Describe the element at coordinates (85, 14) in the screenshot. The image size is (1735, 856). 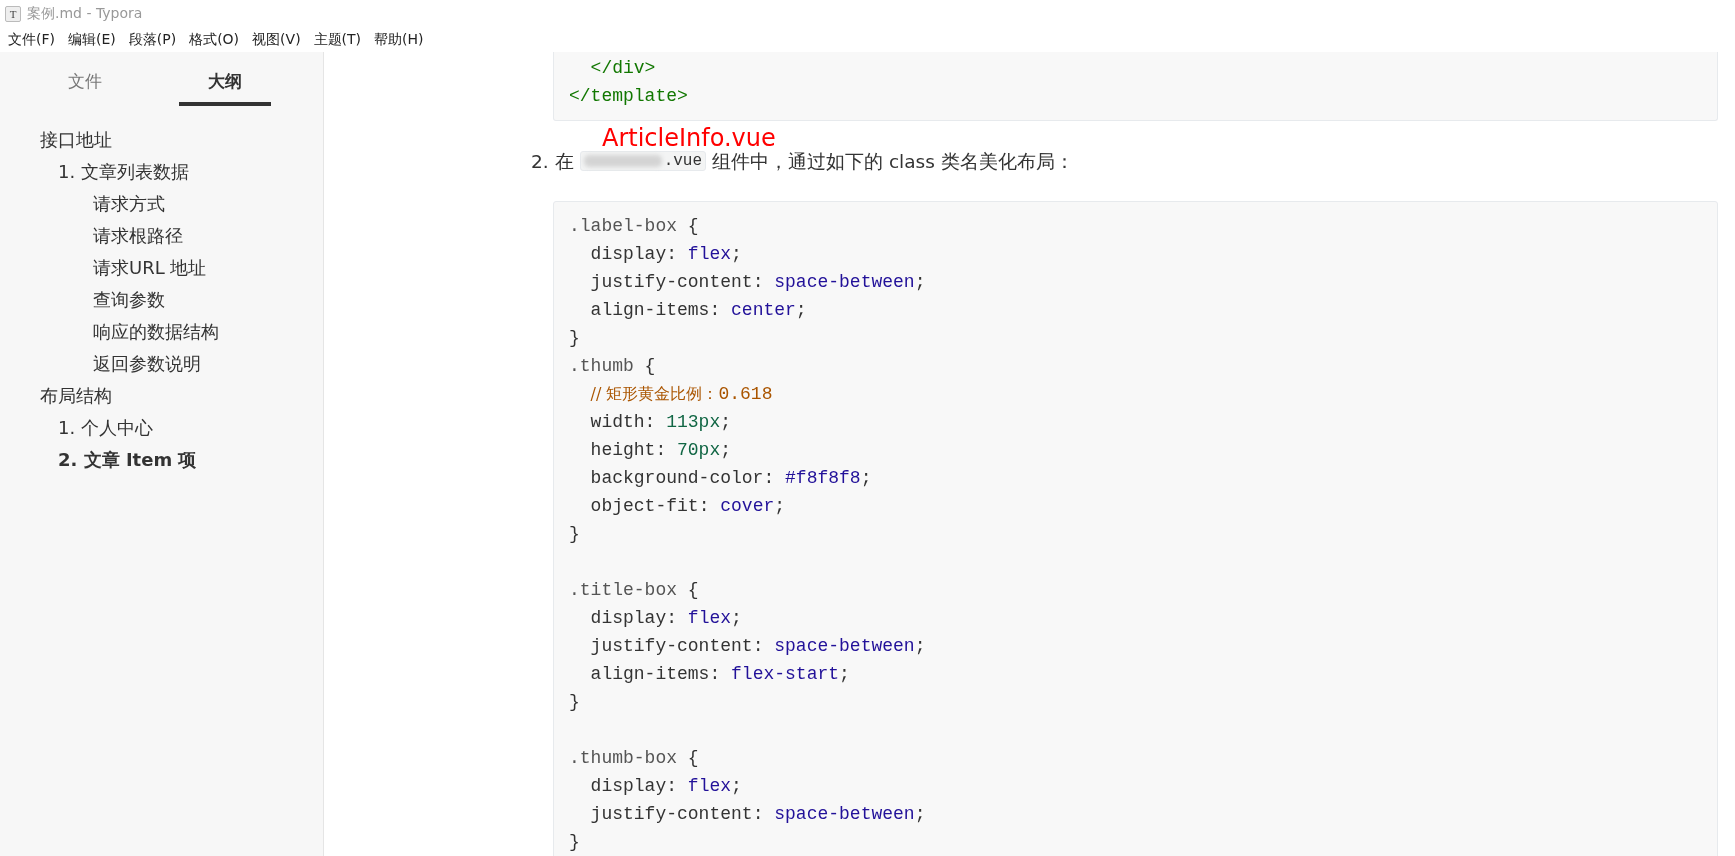
I see `window-title: 案例.md - Typora` at that location.